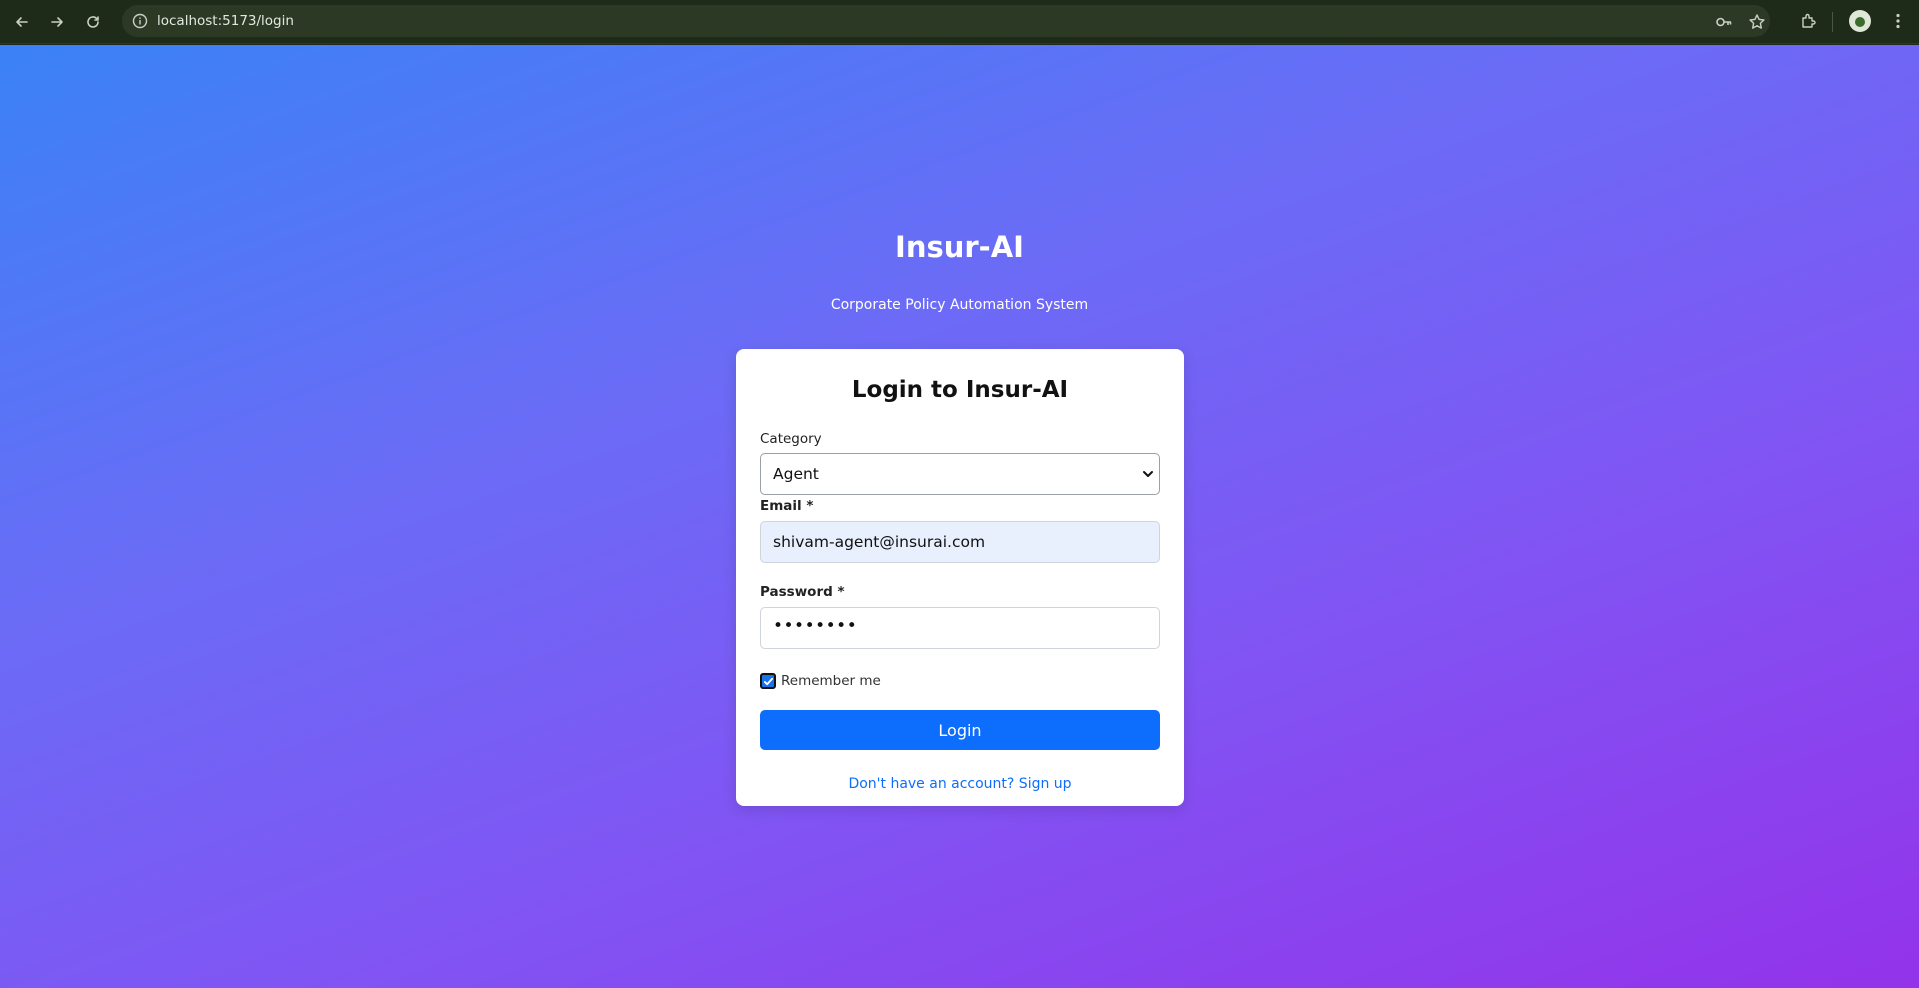 Image resolution: width=1919 pixels, height=988 pixels. What do you see at coordinates (946, 21) in the screenshot?
I see `address-bar: localhost:5173/login` at bounding box center [946, 21].